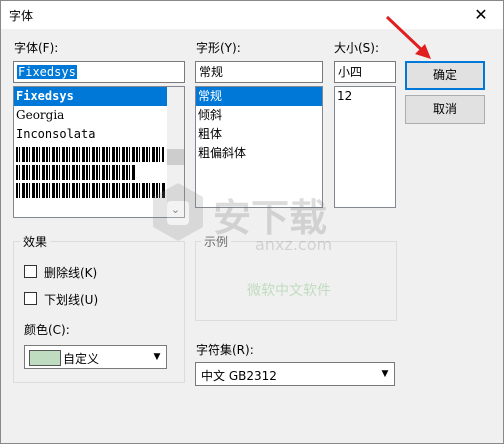 This screenshot has width=504, height=444. Describe the element at coordinates (239, 376) in the screenshot. I see `charset-select-value: 中文 GB2312` at that location.